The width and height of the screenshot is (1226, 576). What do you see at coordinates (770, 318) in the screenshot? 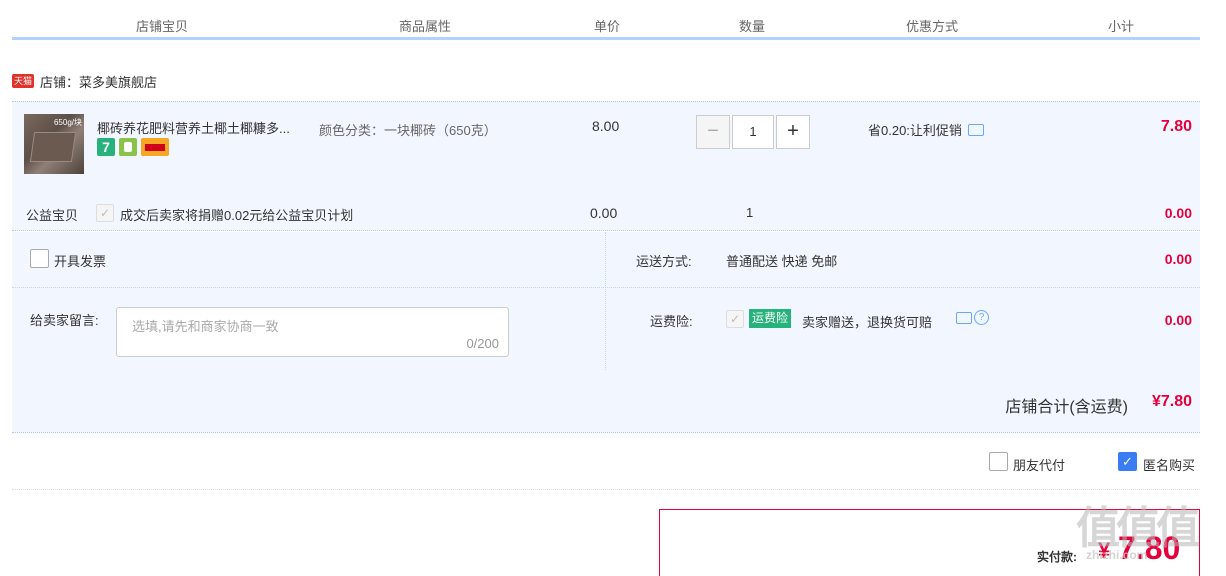
I see `insurance-badge: 运费险` at bounding box center [770, 318].